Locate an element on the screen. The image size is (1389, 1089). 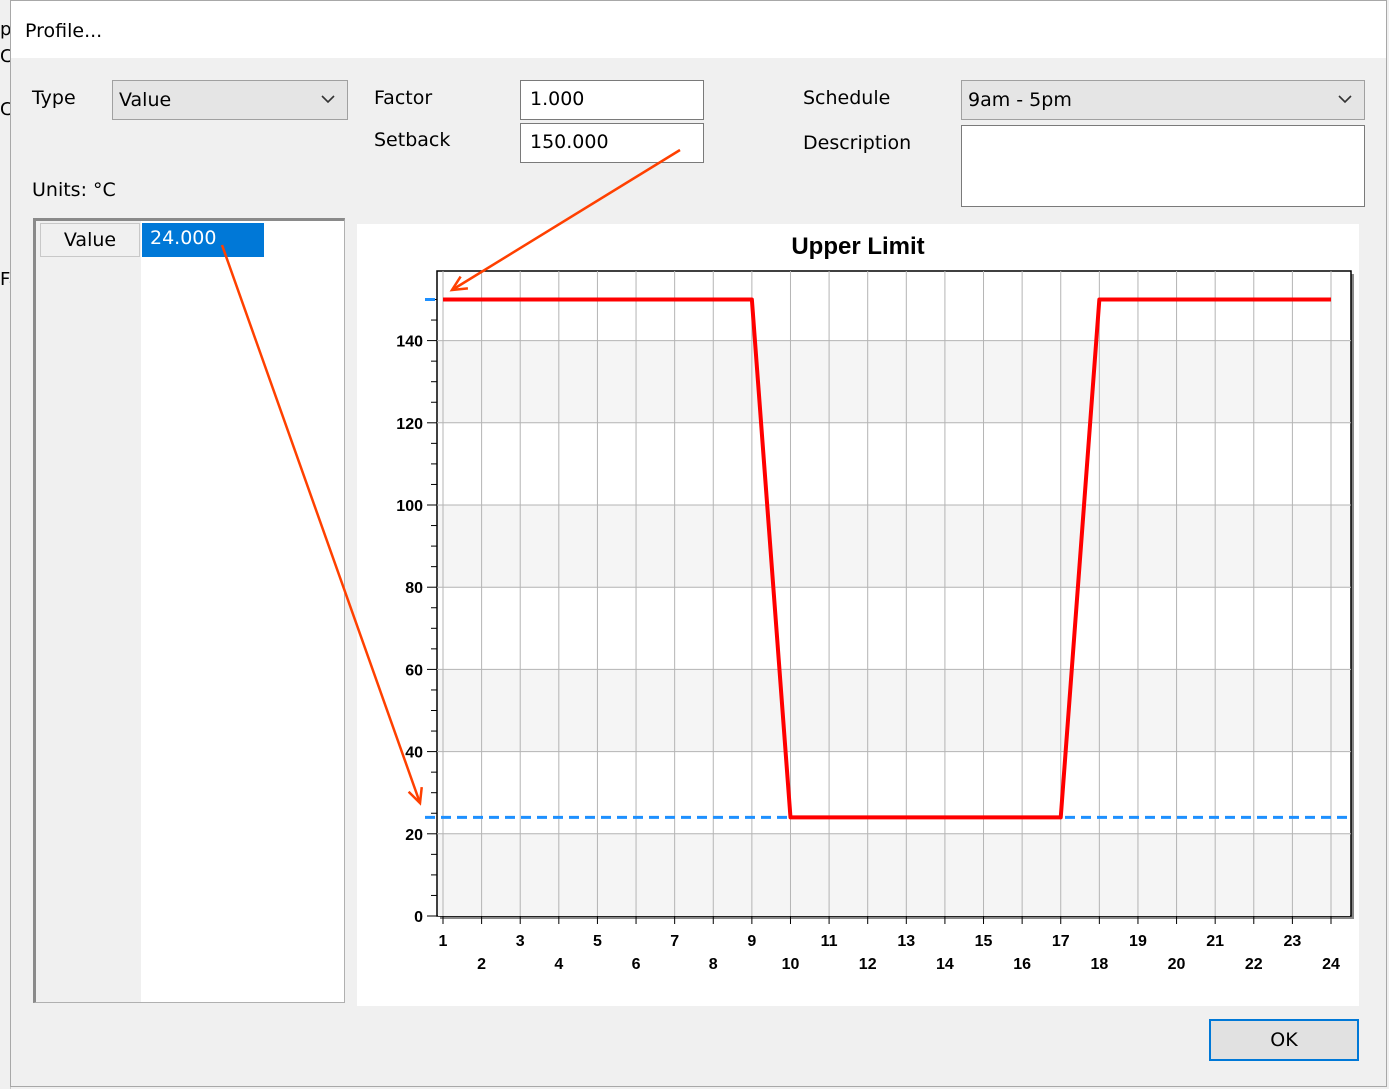
x-tick-label: 22 is located at coordinates (1254, 964).